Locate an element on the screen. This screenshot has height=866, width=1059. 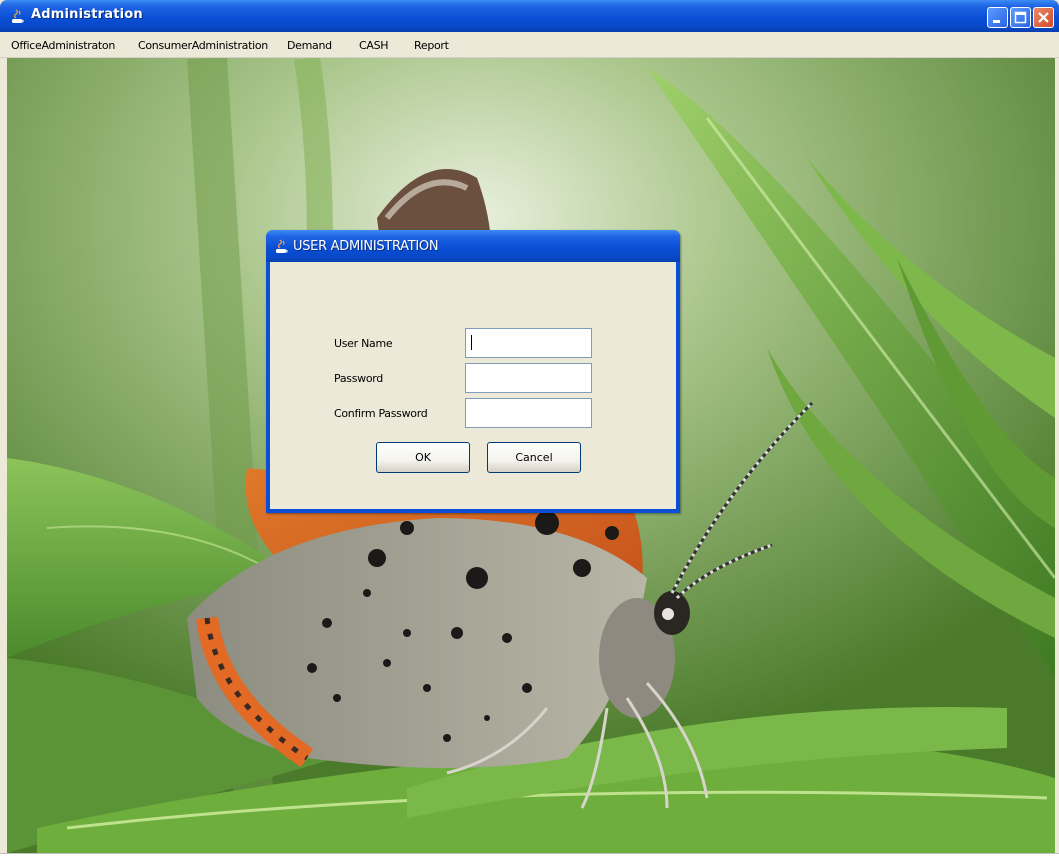
maximize-icon is located at coordinates (1020, 17).